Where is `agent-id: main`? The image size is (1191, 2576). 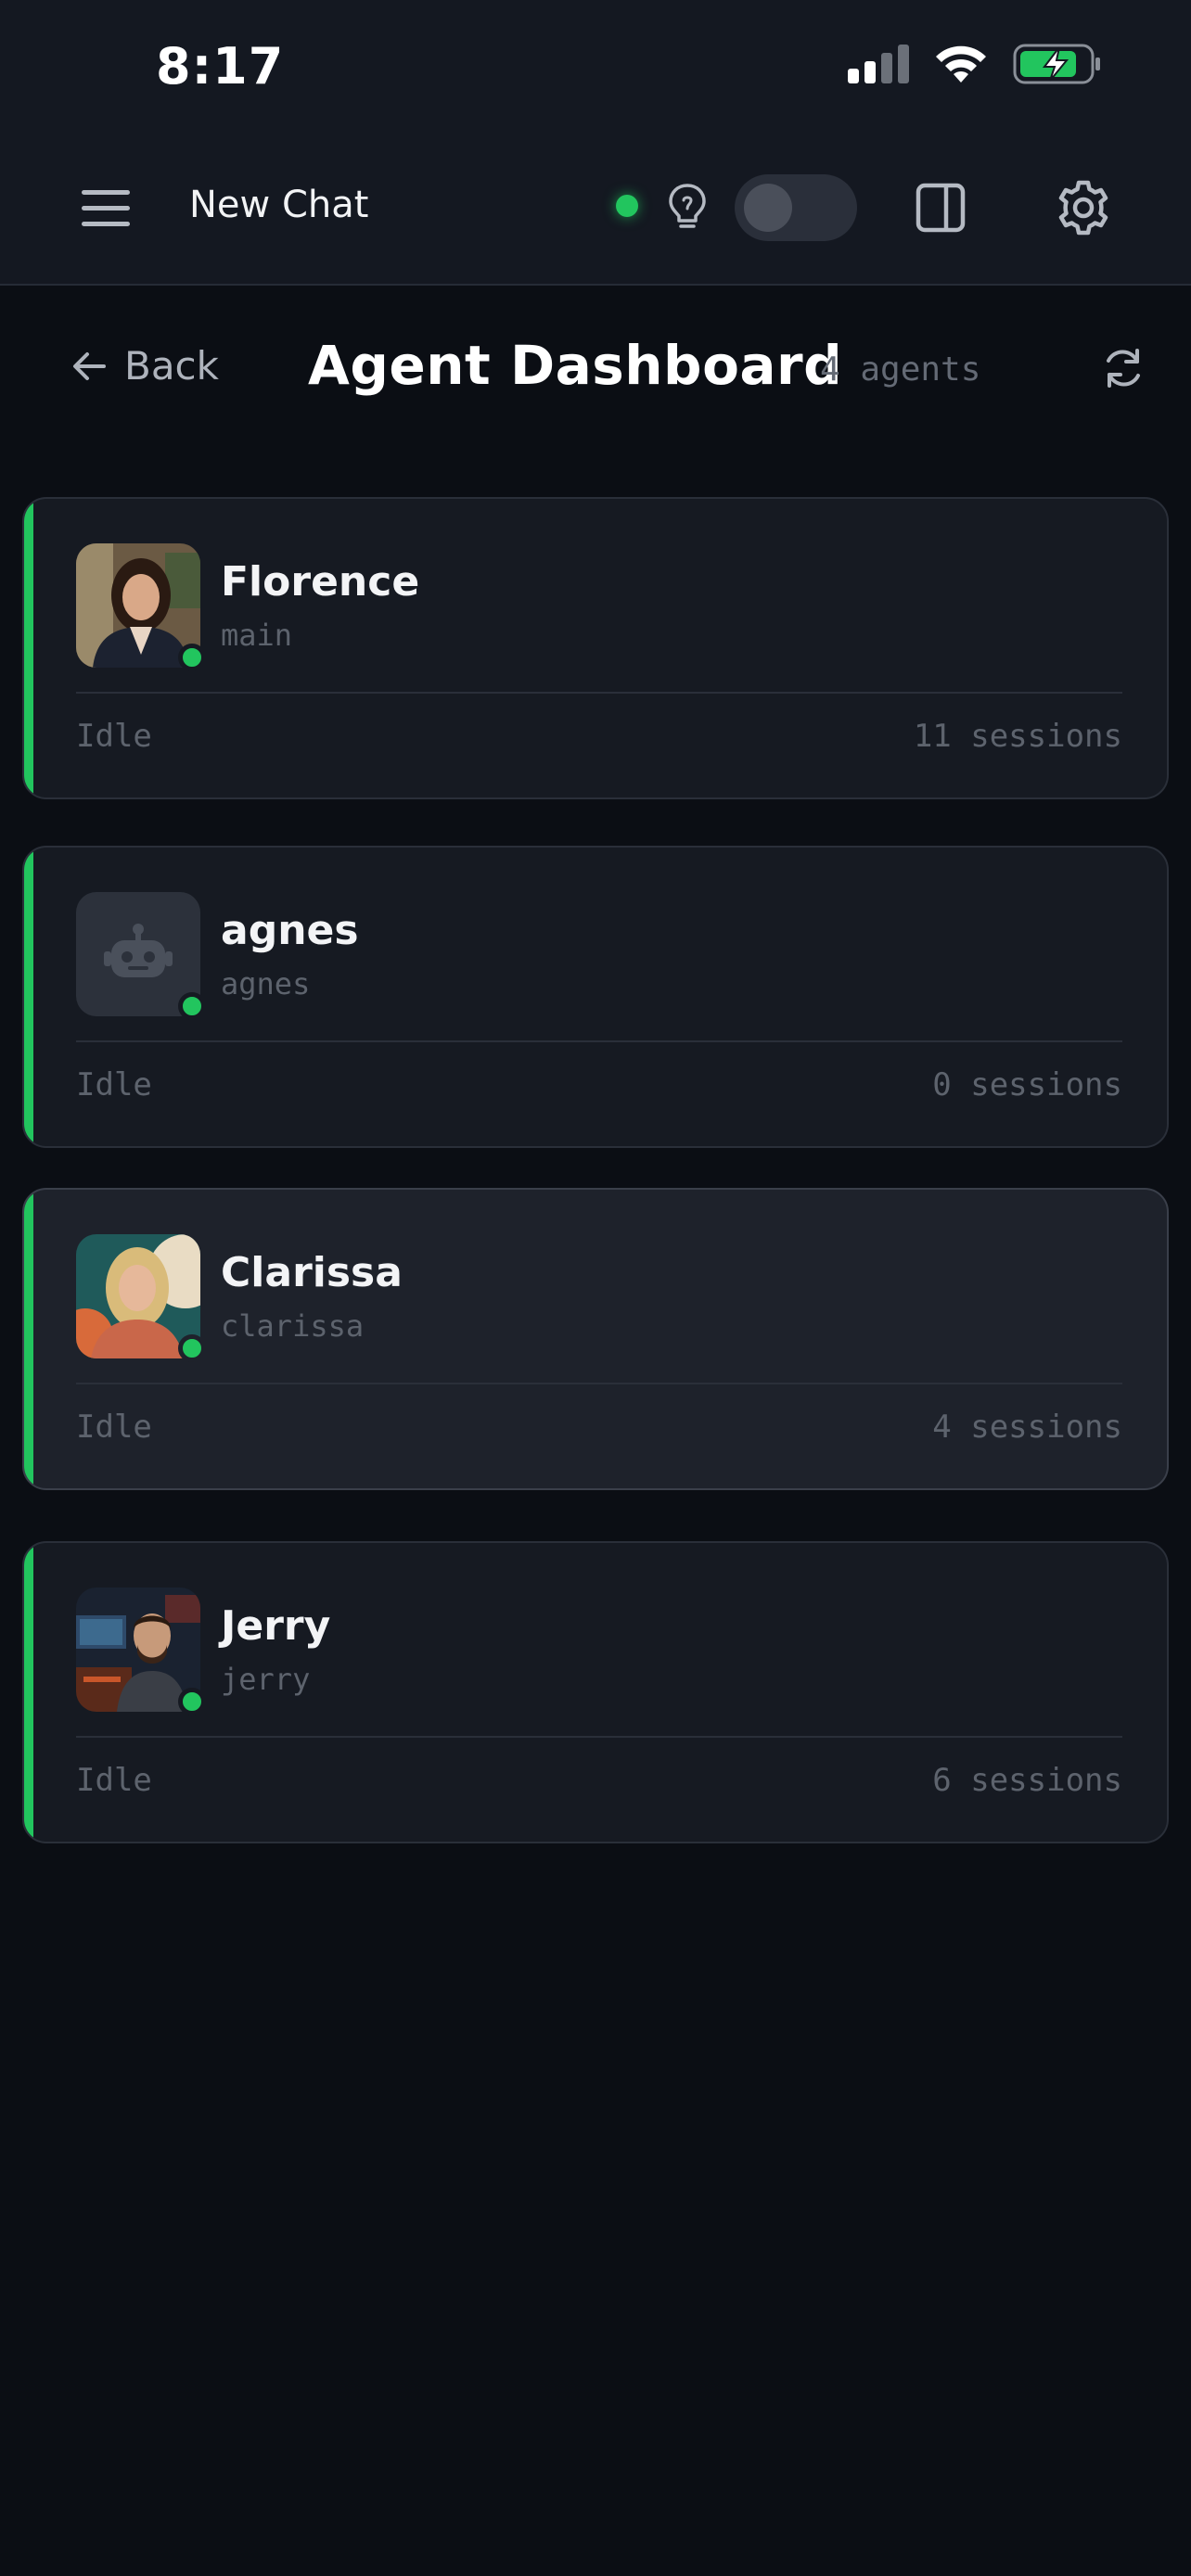 agent-id: main is located at coordinates (257, 635).